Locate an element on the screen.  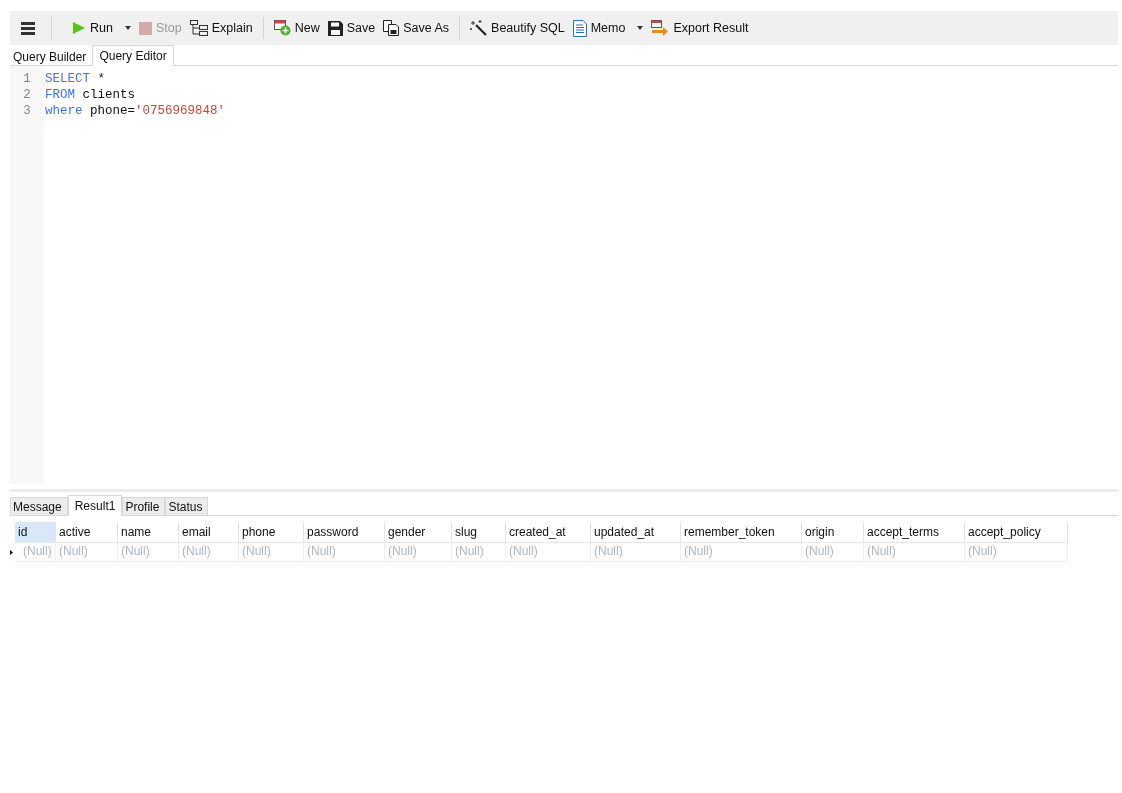
stop-icon is located at coordinates (145, 28).